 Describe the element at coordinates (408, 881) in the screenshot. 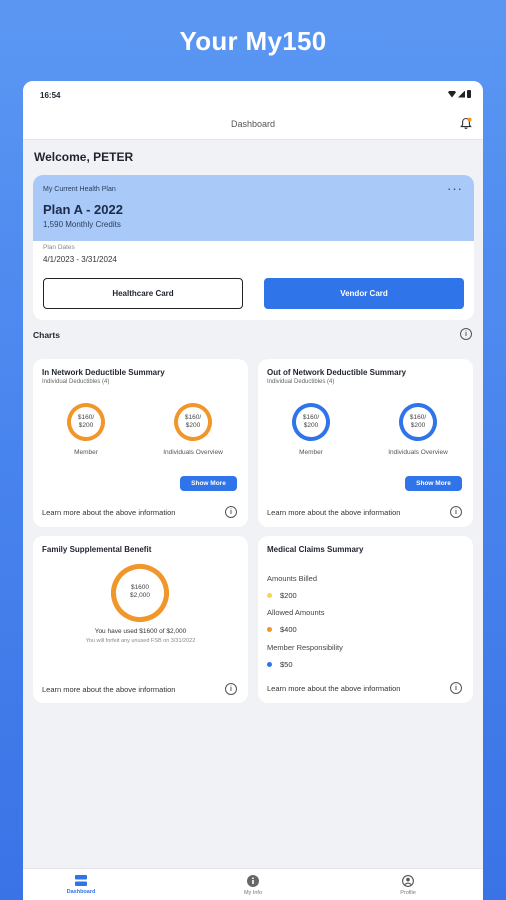

I see `person-icon` at that location.